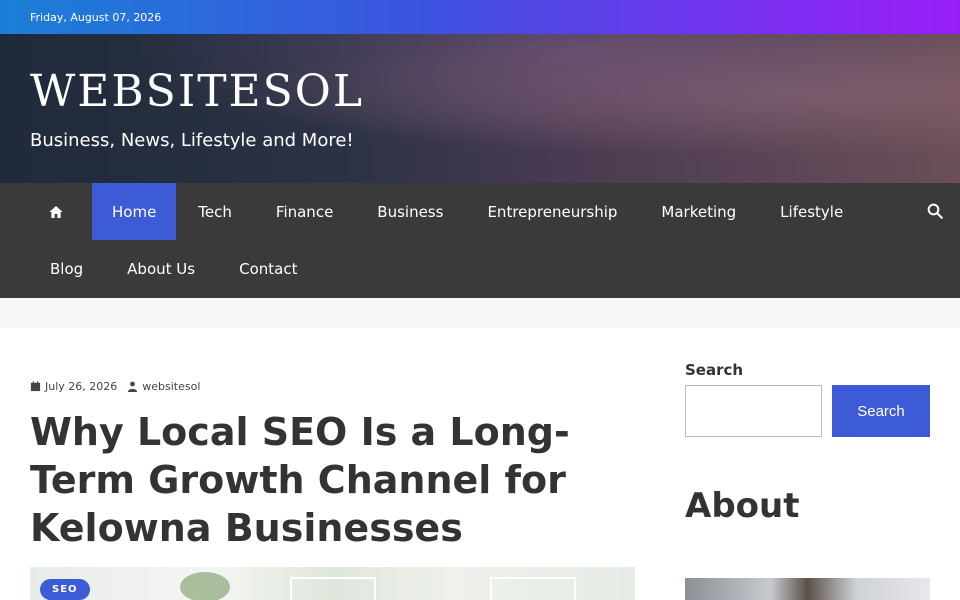 The height and width of the screenshot is (600, 960). I want to click on post-meta: July 26, 2026 websitesol, so click(115, 386).